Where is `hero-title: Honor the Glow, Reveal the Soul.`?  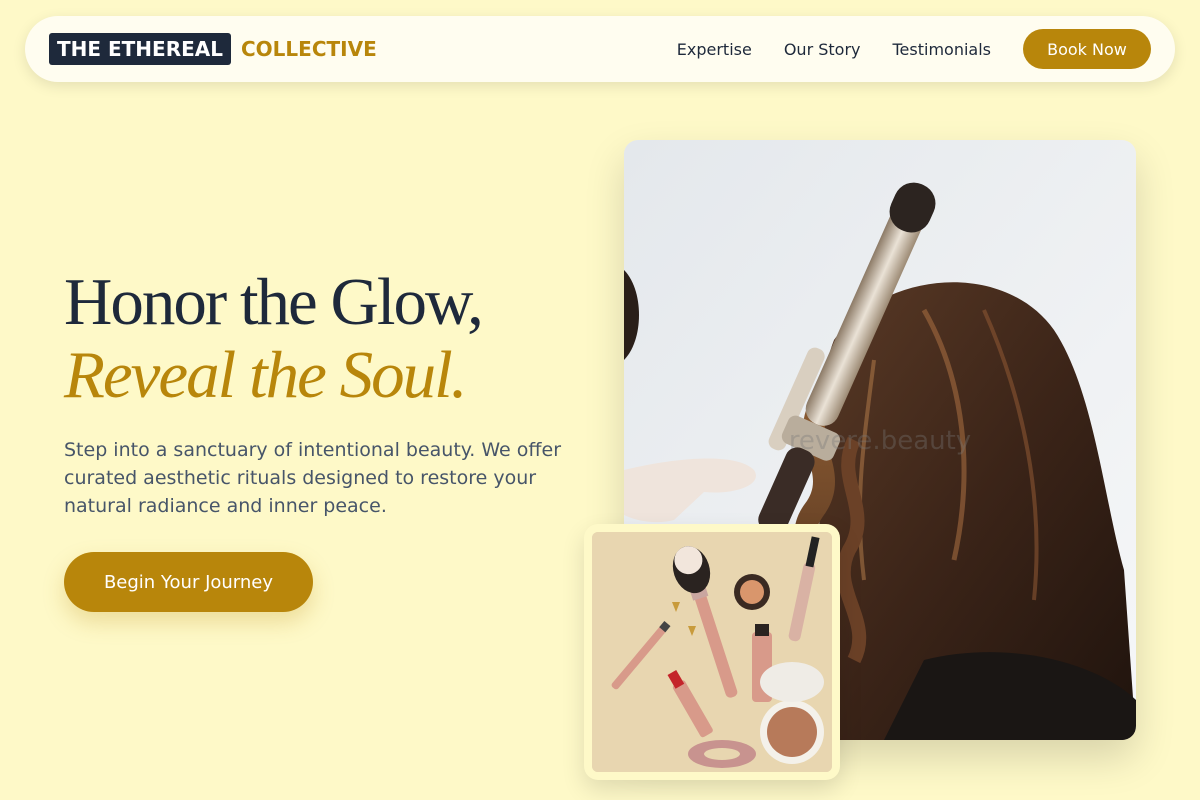 hero-title: Honor the Glow, Reveal the Soul. is located at coordinates (274, 338).